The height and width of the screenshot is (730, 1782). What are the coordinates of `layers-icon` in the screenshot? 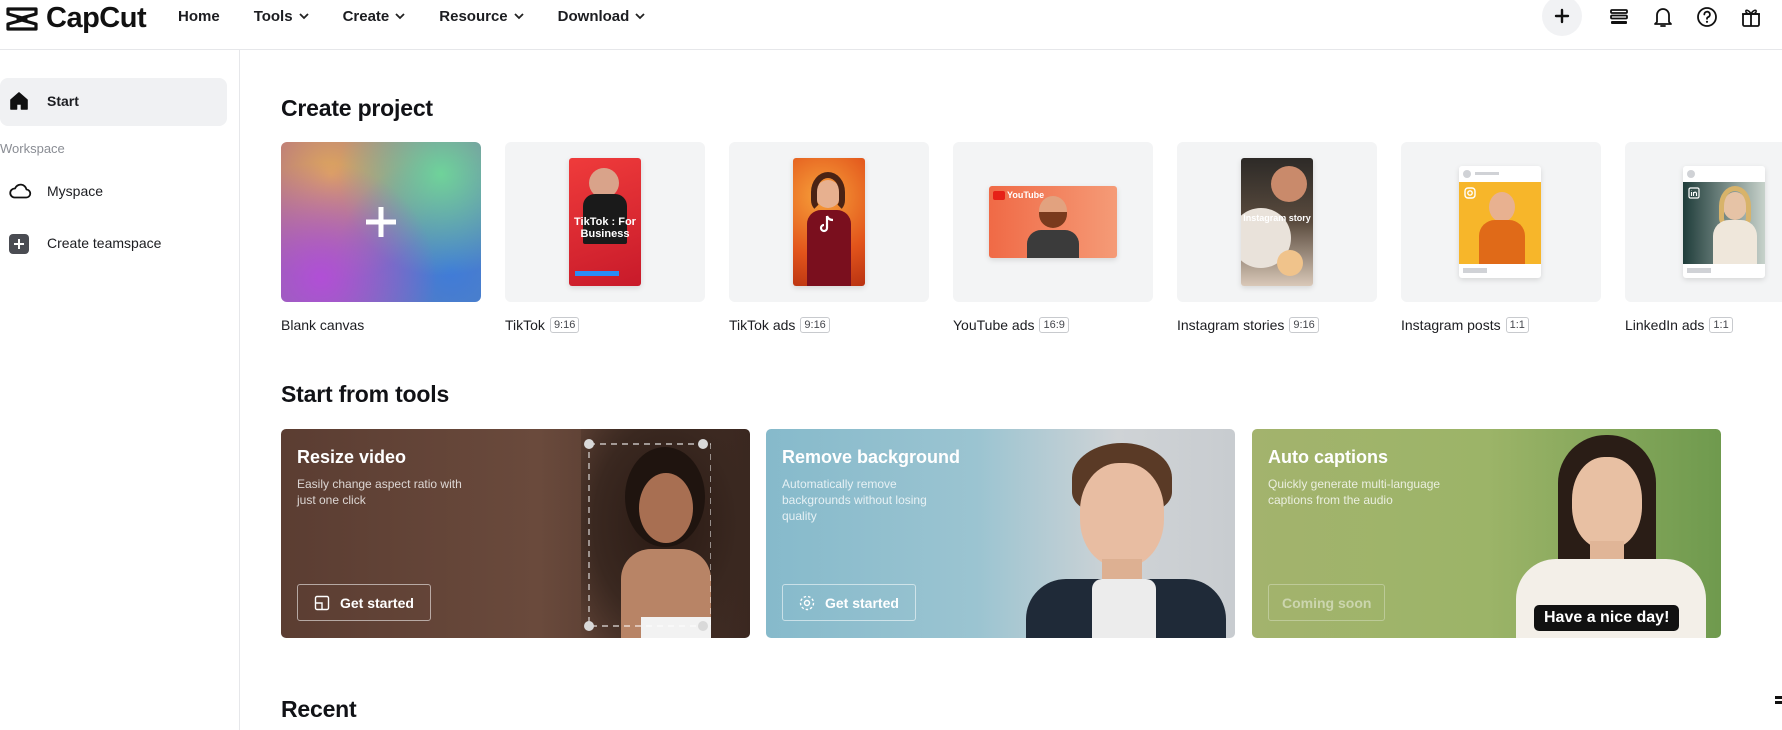 It's located at (1619, 16).